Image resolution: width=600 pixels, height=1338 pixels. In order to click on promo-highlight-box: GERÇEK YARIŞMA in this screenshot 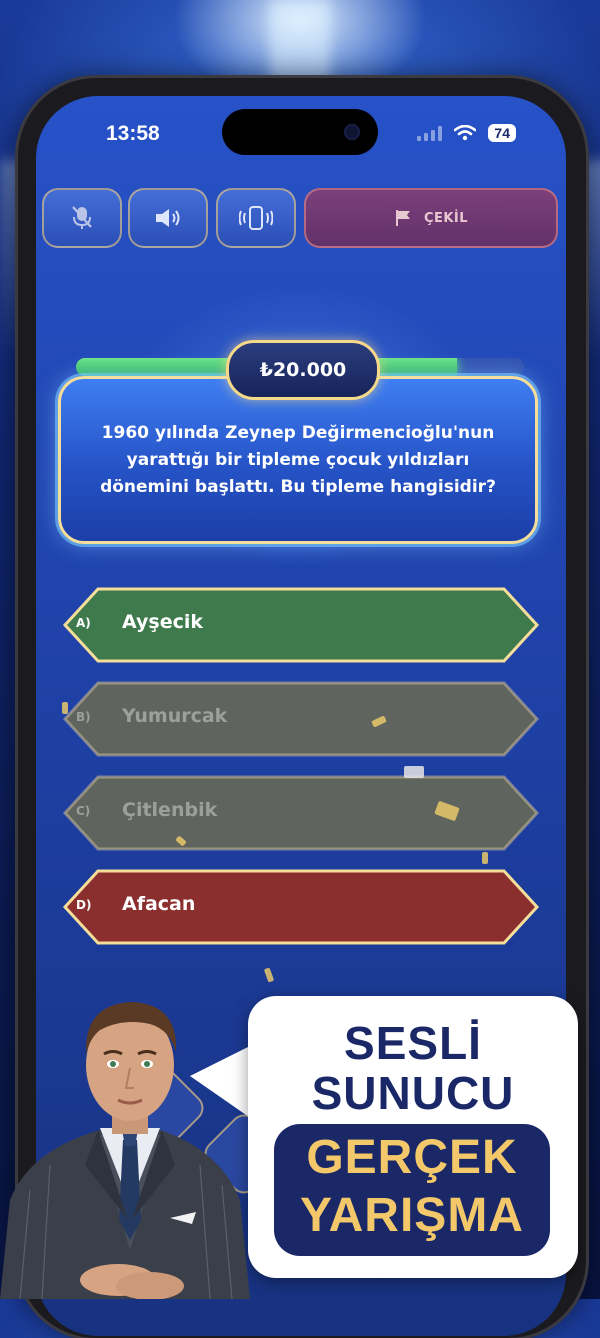, I will do `click(412, 1190)`.